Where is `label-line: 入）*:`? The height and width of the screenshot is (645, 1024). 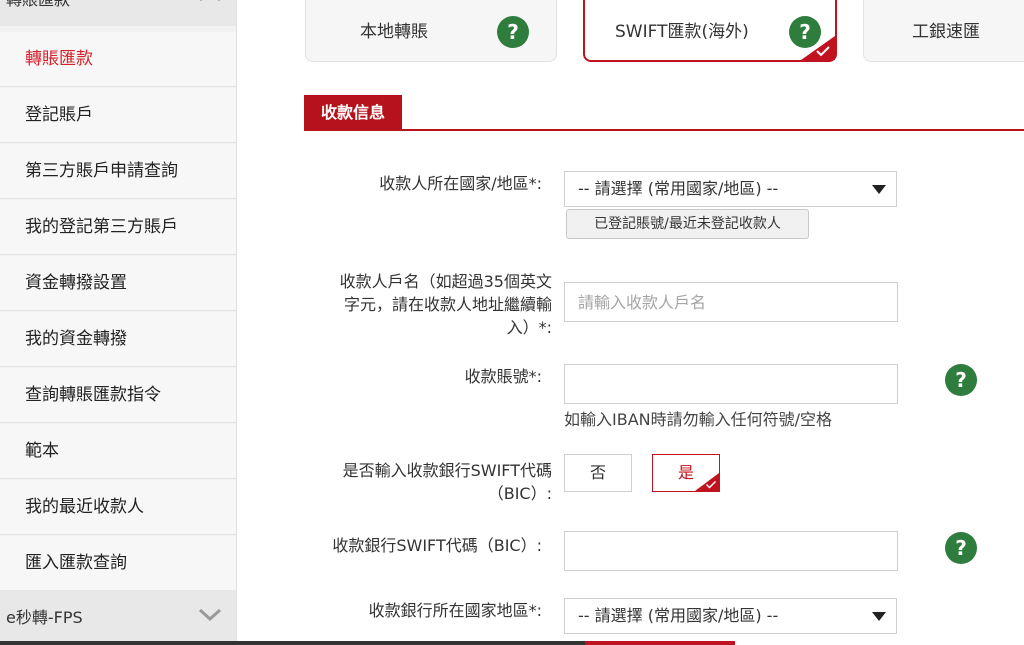 label-line: 入）*: is located at coordinates (529, 327).